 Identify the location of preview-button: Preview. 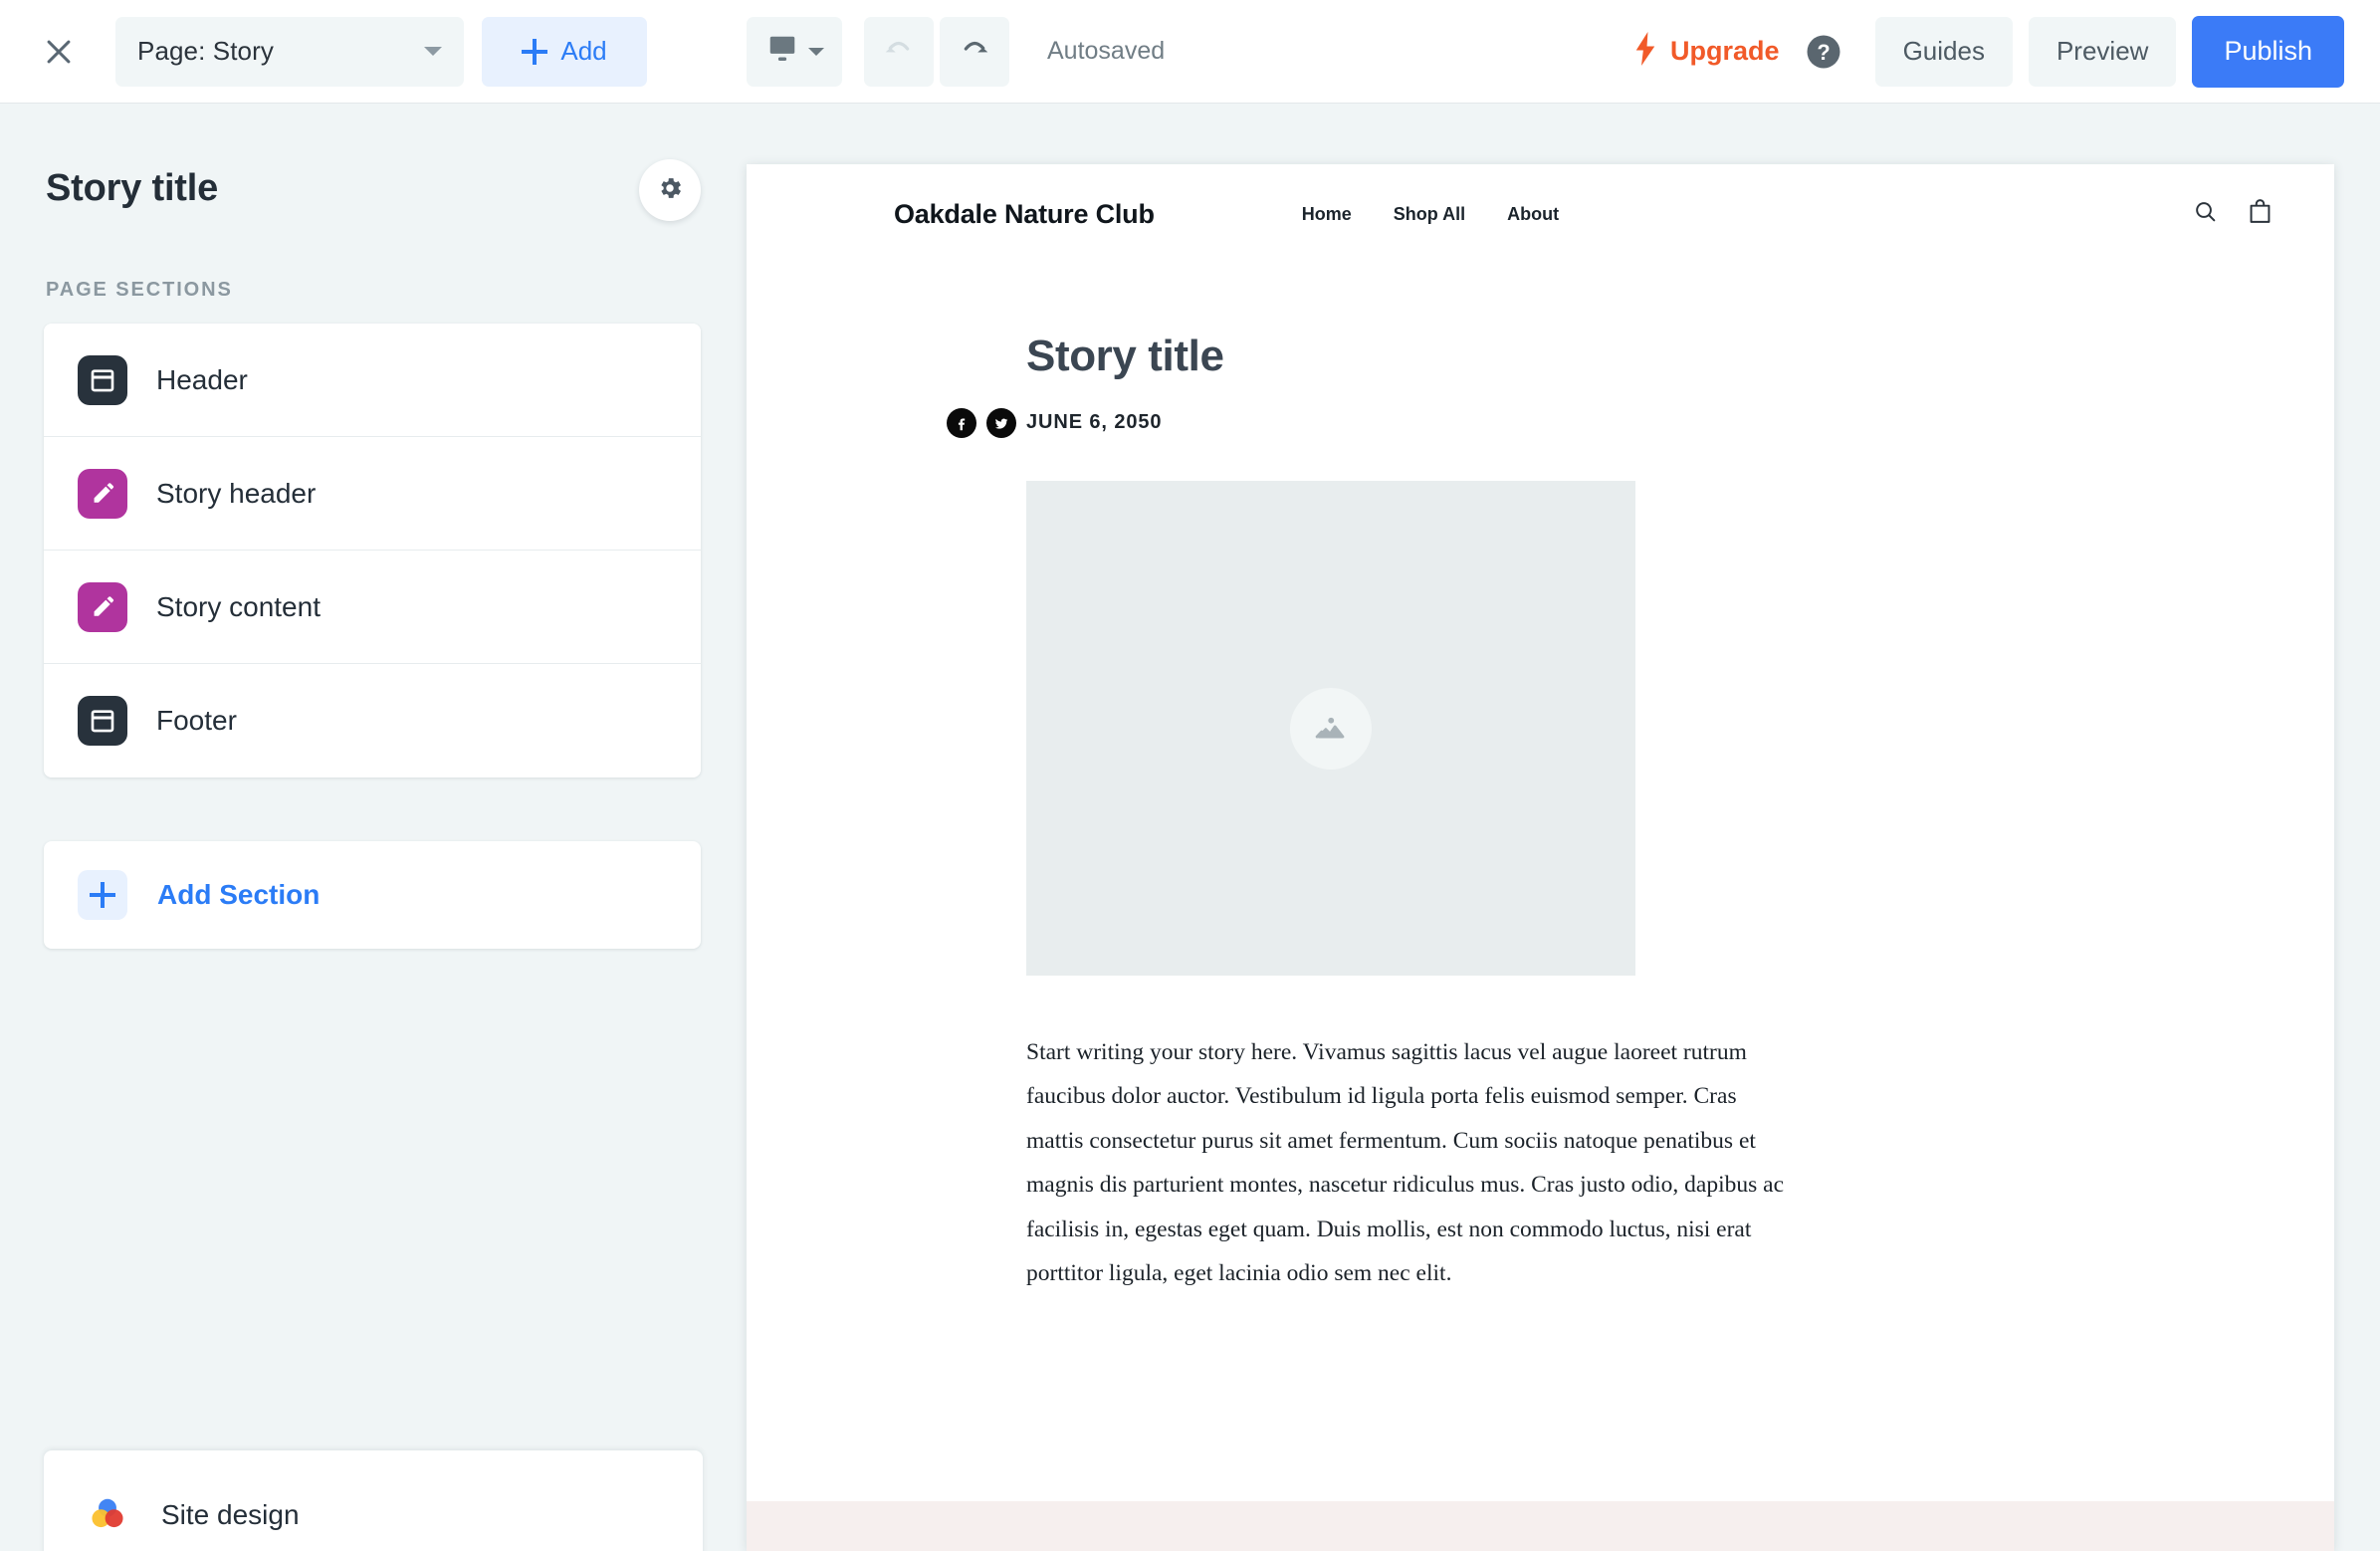
(2102, 51).